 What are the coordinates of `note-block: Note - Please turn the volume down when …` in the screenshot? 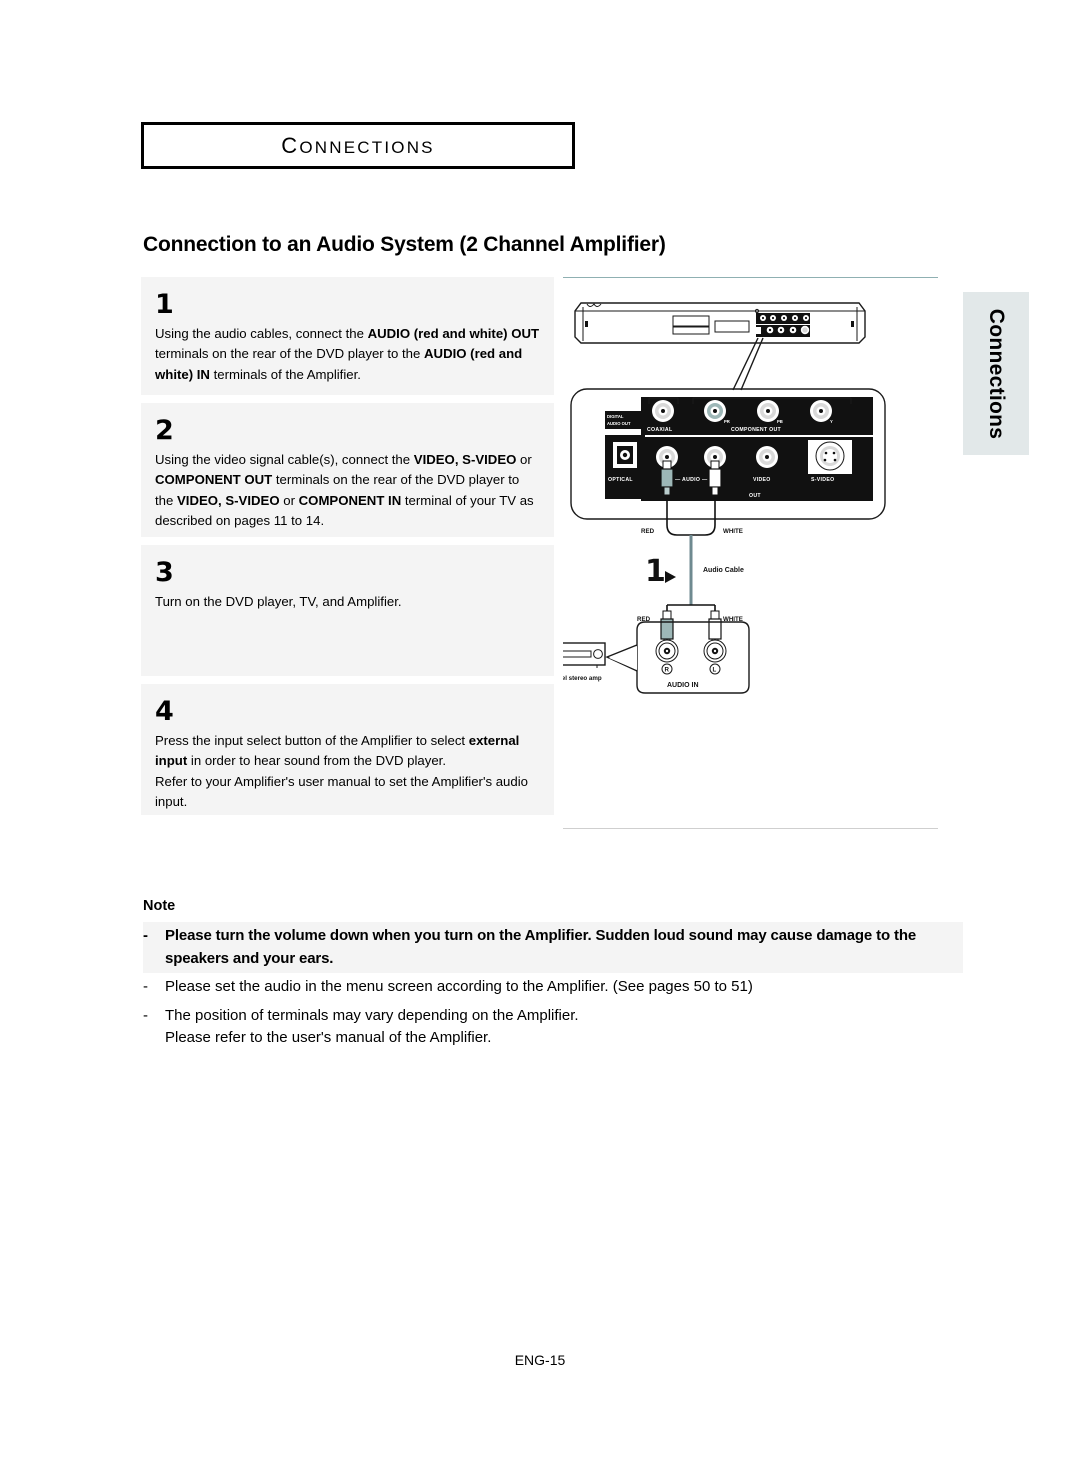 It's located at (553, 975).